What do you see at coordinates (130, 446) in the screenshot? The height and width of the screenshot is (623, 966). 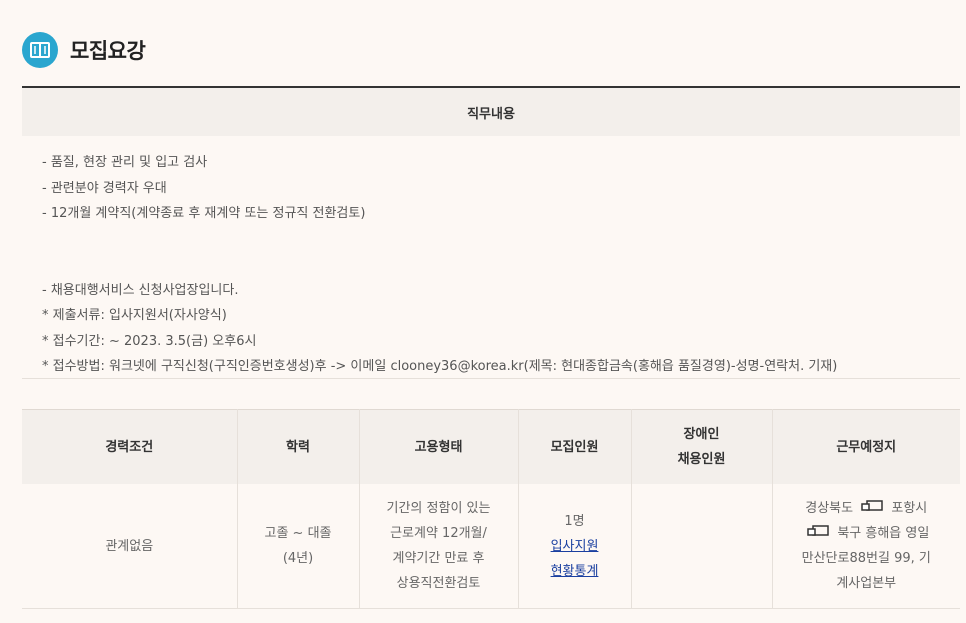 I see `header-career: 경력조건` at bounding box center [130, 446].